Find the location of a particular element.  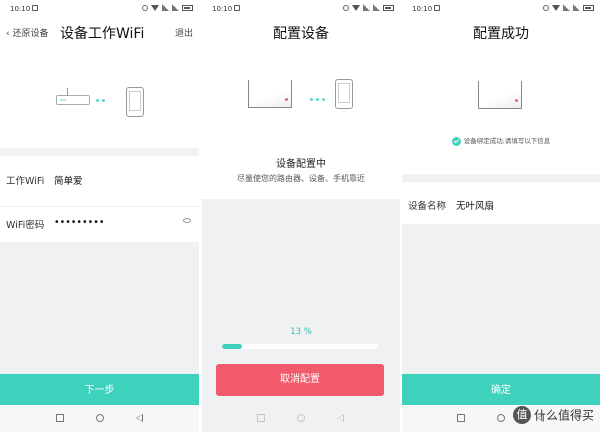

success-message-text: 设备绑定成功,请填写以下信息 is located at coordinates (507, 141).